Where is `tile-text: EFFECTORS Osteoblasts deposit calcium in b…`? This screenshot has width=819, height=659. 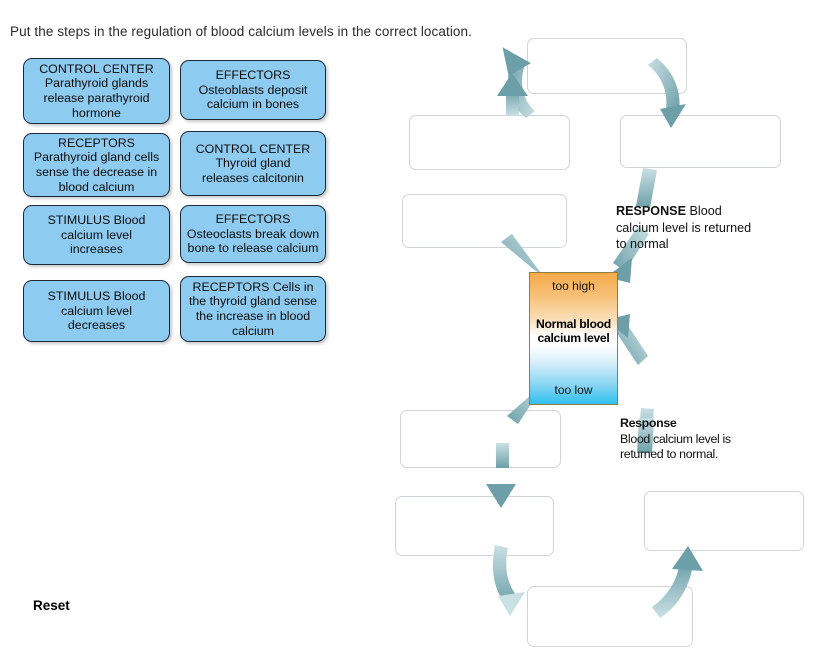
tile-text: EFFECTORS Osteoblasts deposit calcium in b… is located at coordinates (253, 90).